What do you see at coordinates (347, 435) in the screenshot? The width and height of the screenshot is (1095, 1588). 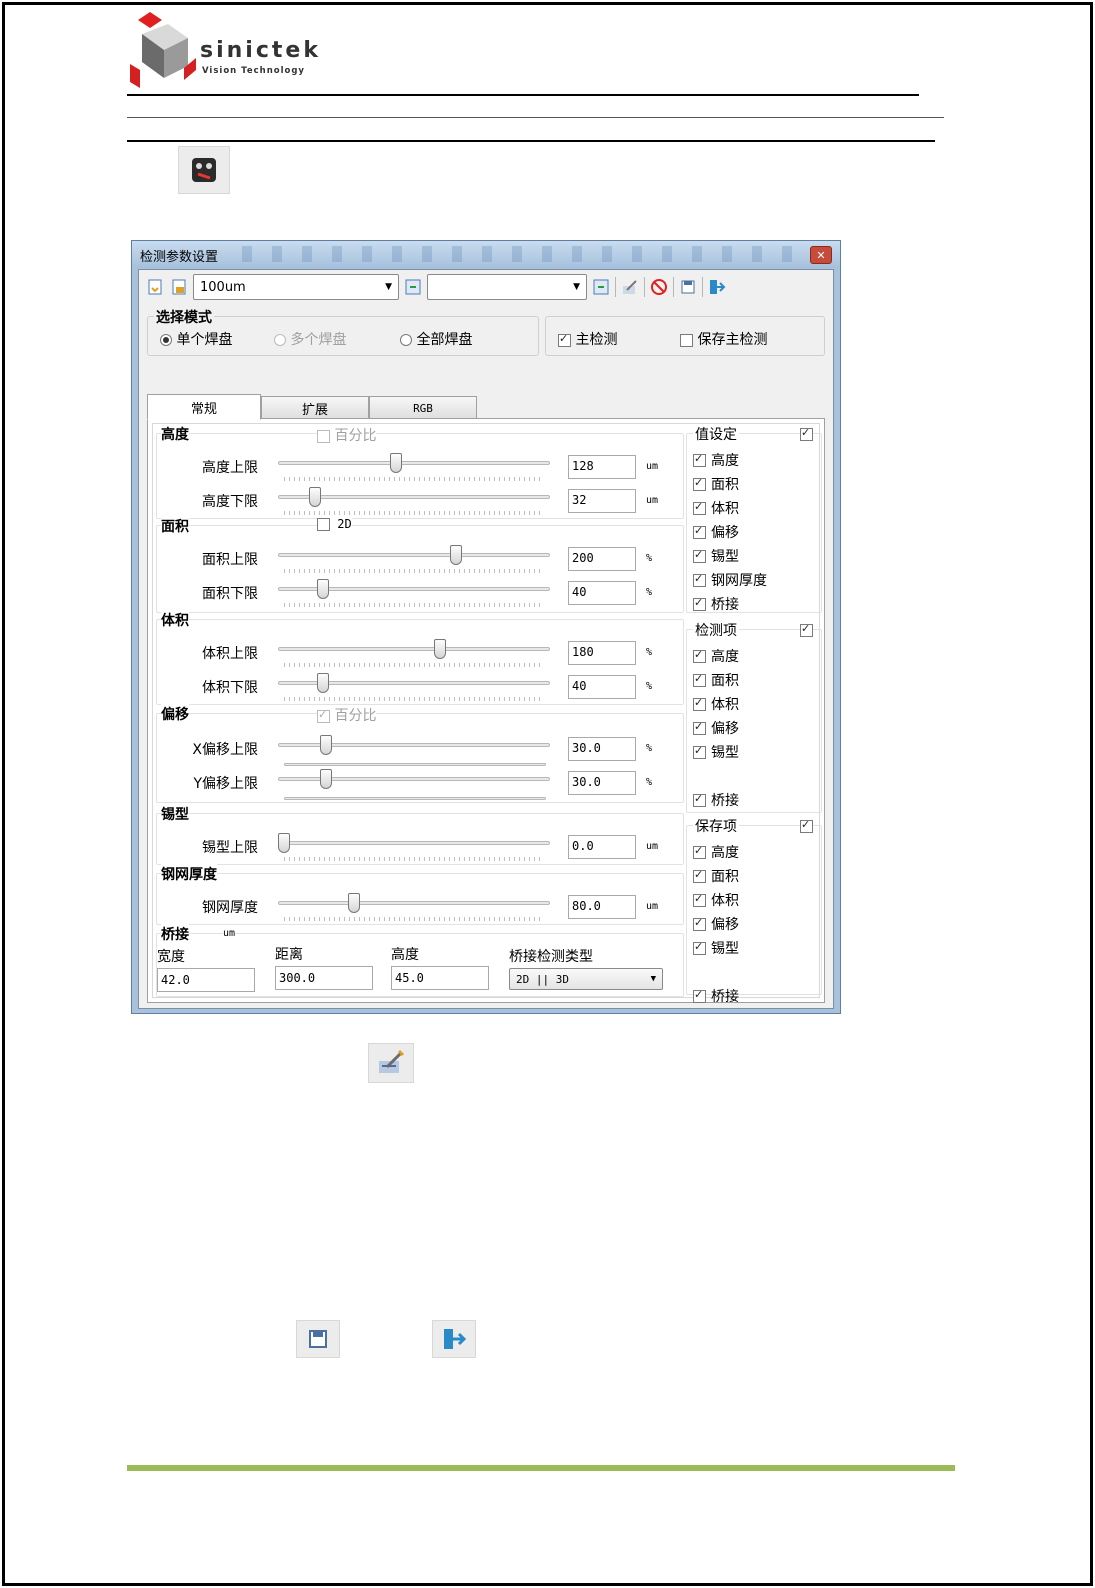 I see `height-percent-checkbox: 百分比` at bounding box center [347, 435].